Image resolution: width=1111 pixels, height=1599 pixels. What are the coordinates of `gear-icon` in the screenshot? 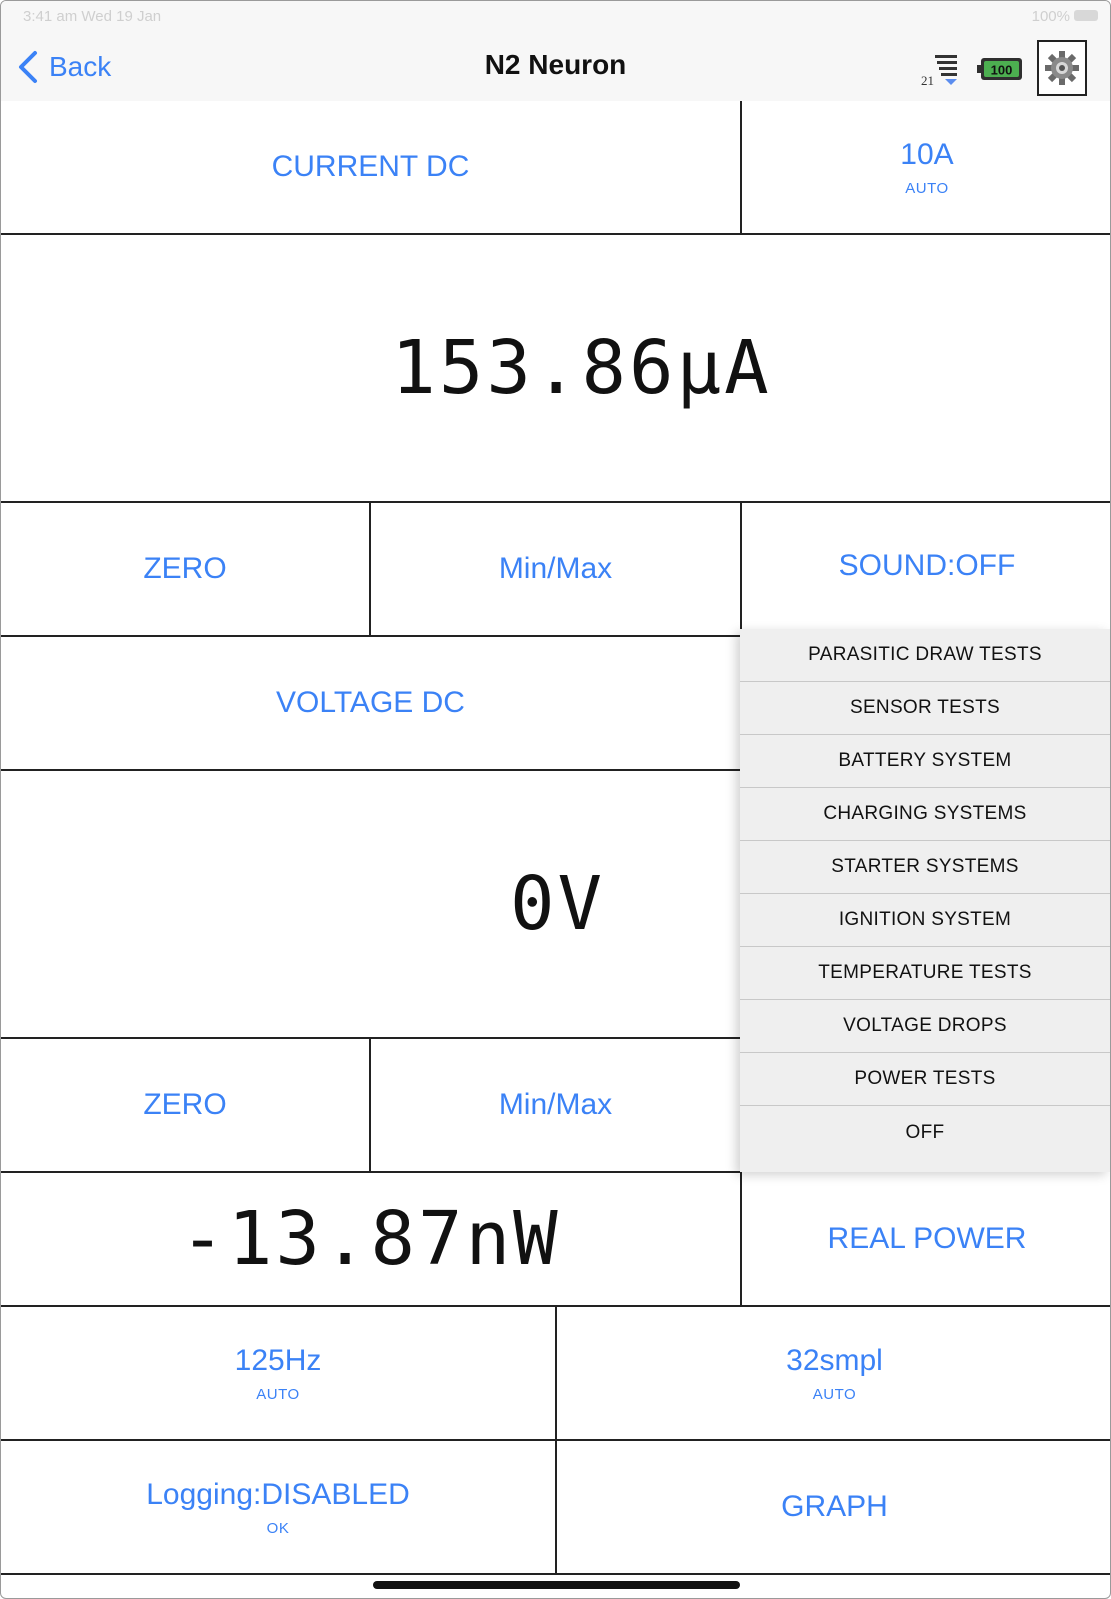 It's located at (1062, 68).